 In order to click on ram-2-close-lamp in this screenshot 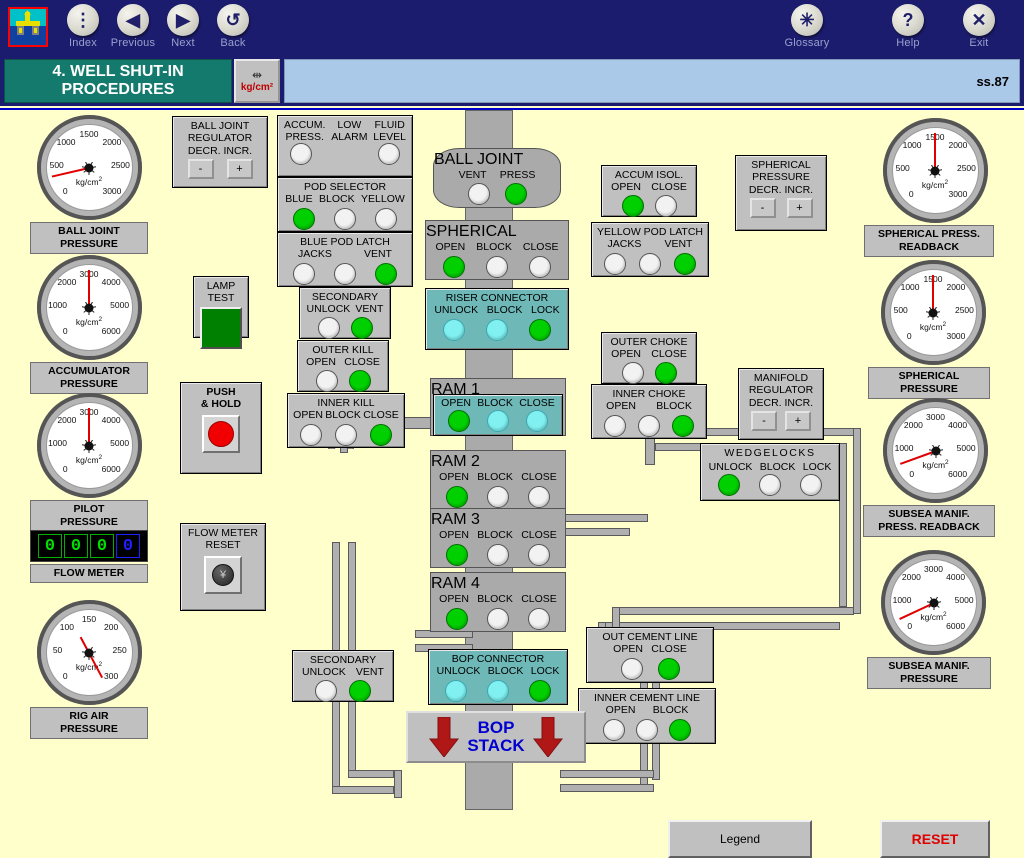, I will do `click(538, 497)`.